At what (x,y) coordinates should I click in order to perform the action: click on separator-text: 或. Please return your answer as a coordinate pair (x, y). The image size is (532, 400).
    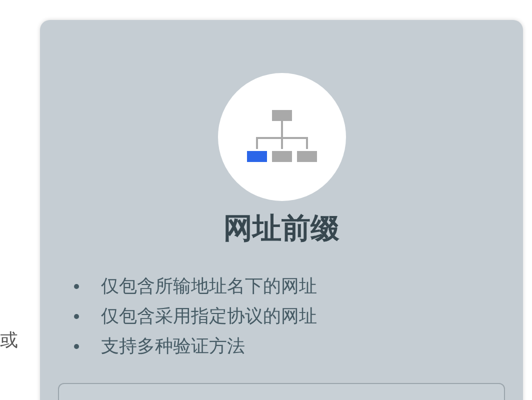
    Looking at the image, I should click on (9, 340).